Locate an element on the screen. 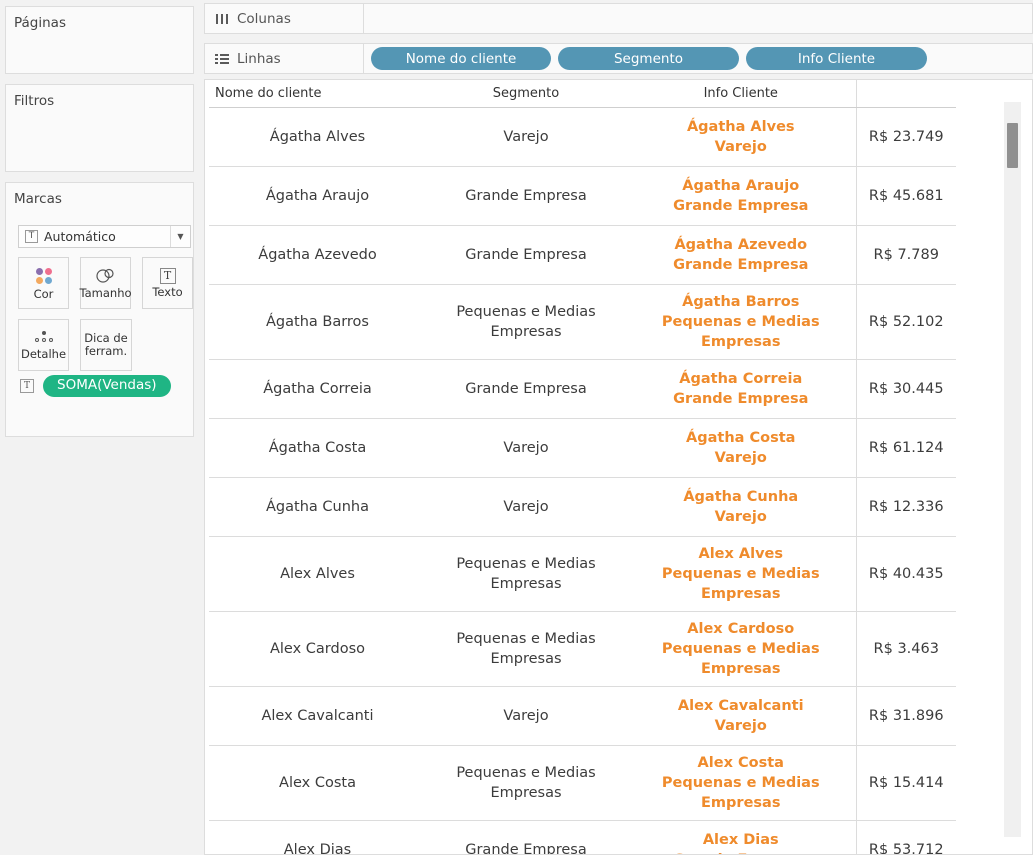  cell-nome-do-cliente: Ágatha Barros is located at coordinates (317, 322).